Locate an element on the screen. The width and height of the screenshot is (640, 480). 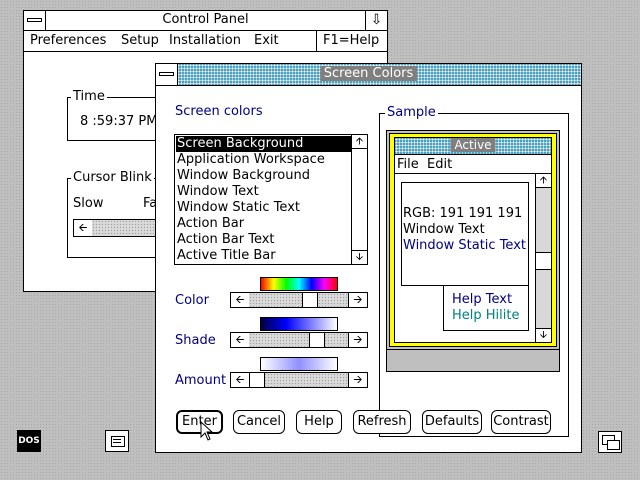
scroll-up-arrow-icon: 🡩 is located at coordinates (359, 142).